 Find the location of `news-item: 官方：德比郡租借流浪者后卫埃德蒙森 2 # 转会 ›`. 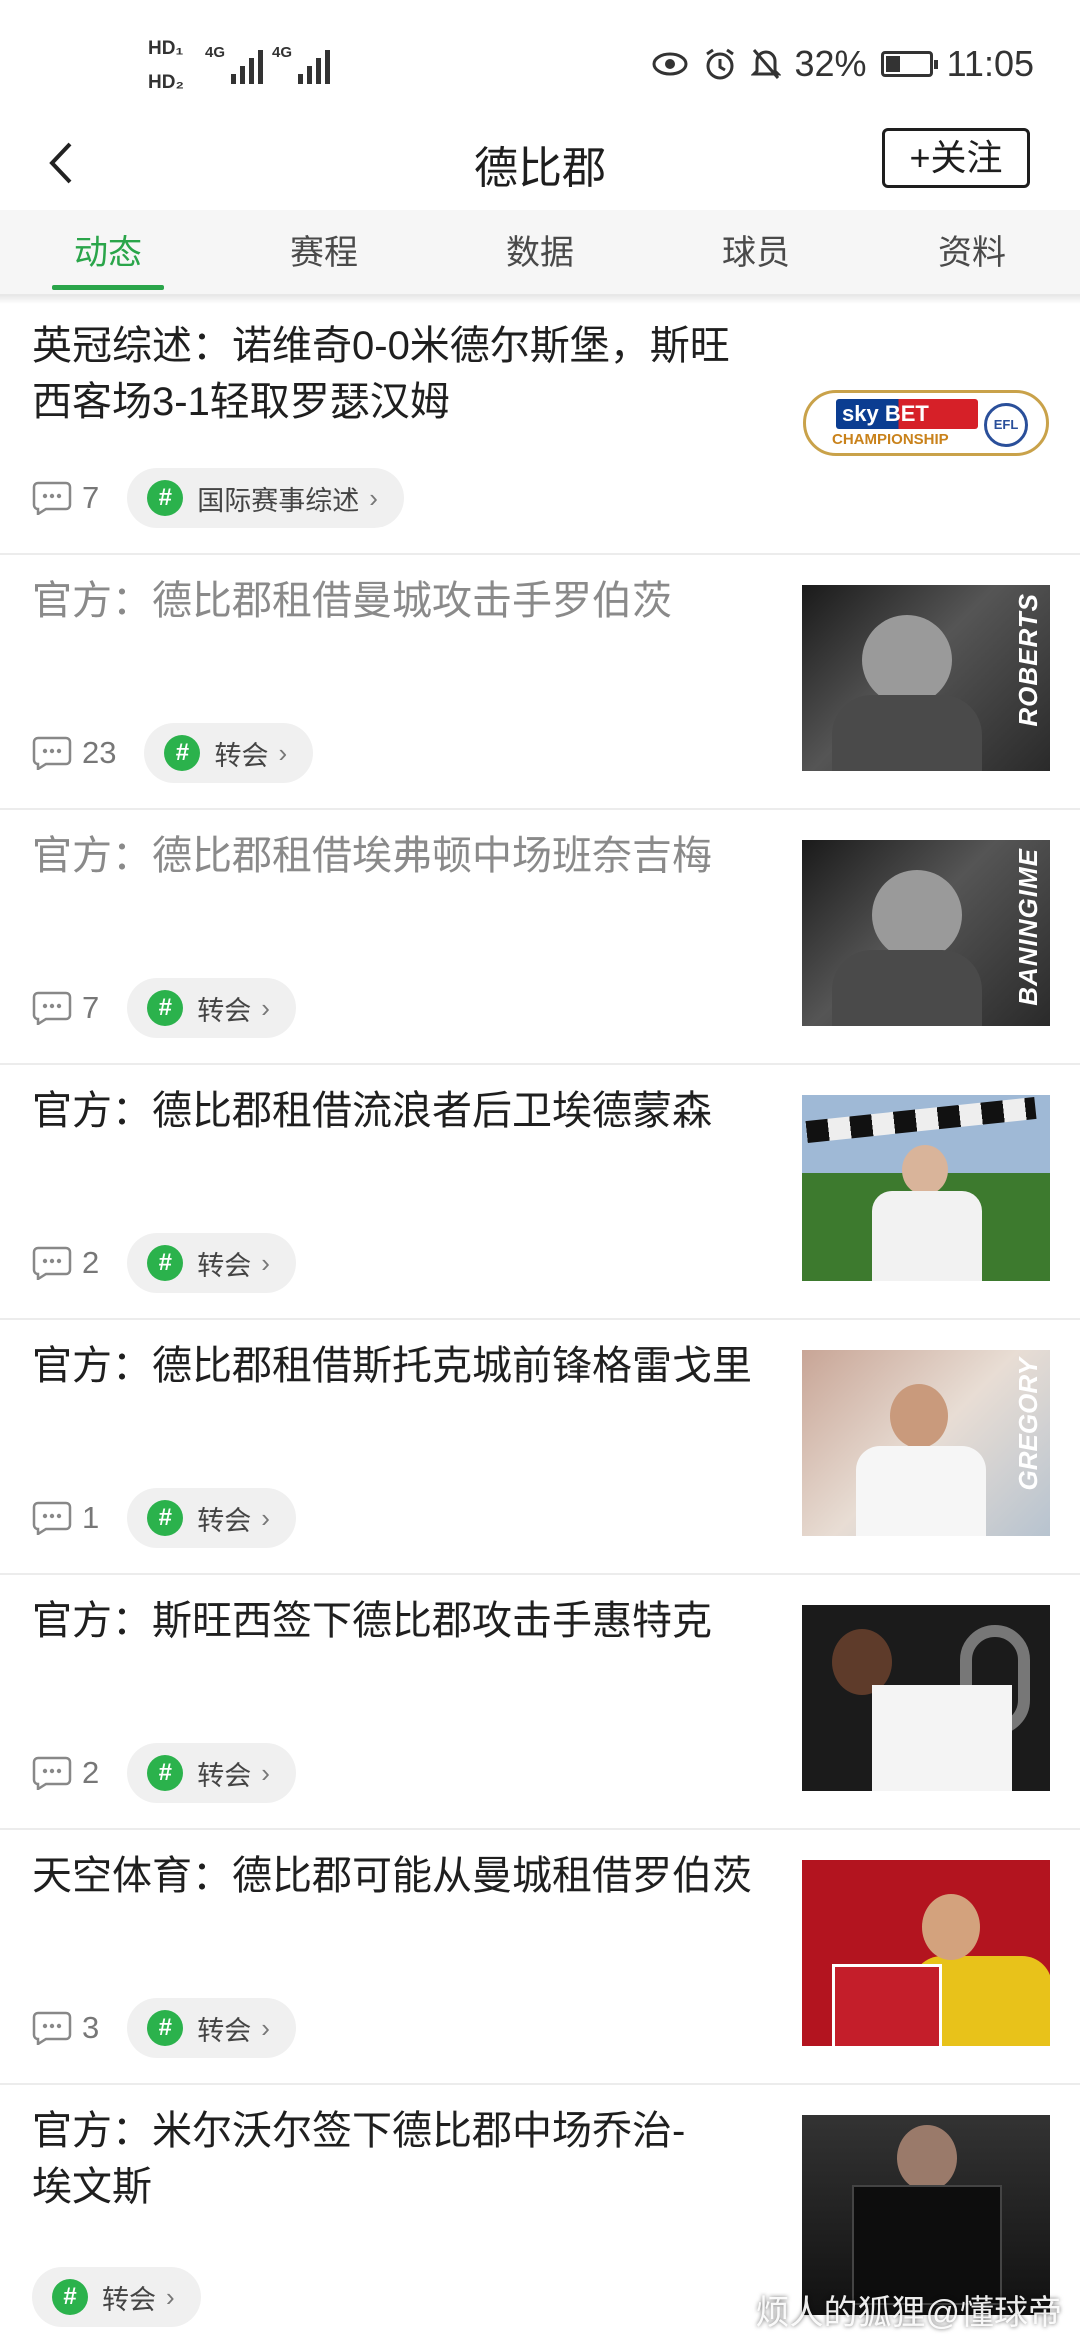

news-item: 官方：德比郡租借流浪者后卫埃德蒙森 2 # 转会 › is located at coordinates (540, 1192).